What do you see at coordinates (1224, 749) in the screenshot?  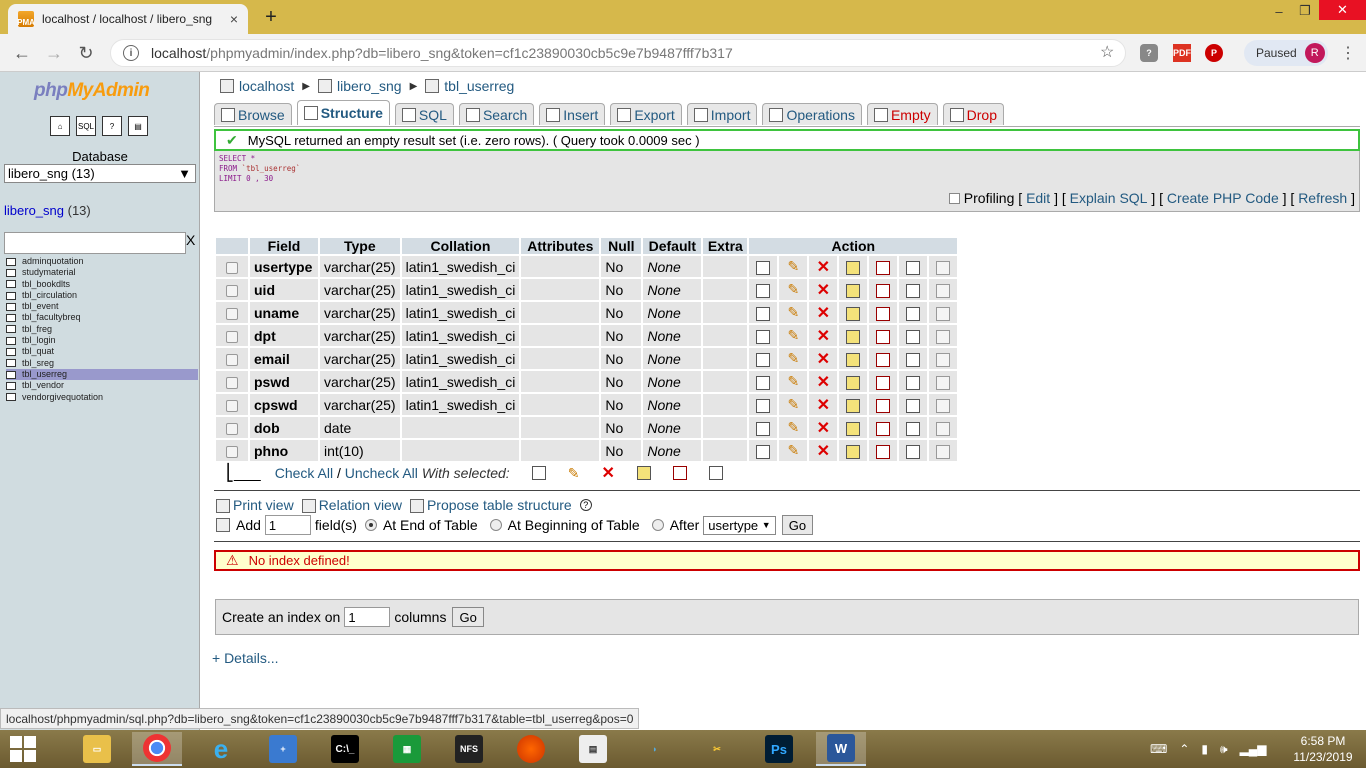 I see `volume-icon: 🕪` at bounding box center [1224, 749].